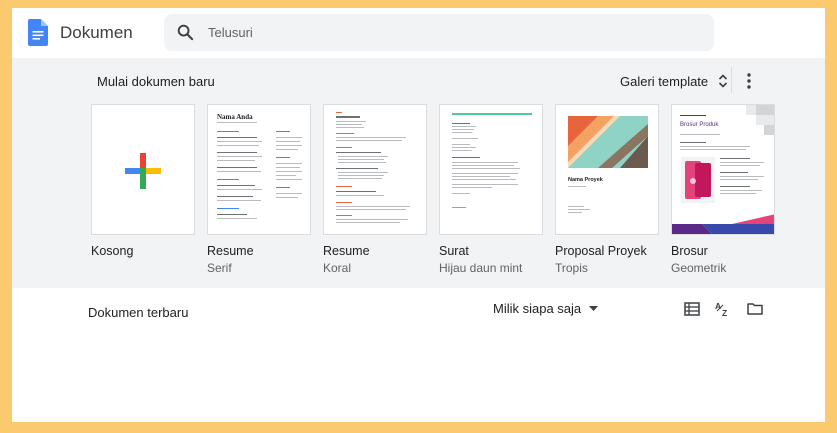 The image size is (837, 433). What do you see at coordinates (219, 268) in the screenshot?
I see `template-subtitle: Serif` at bounding box center [219, 268].